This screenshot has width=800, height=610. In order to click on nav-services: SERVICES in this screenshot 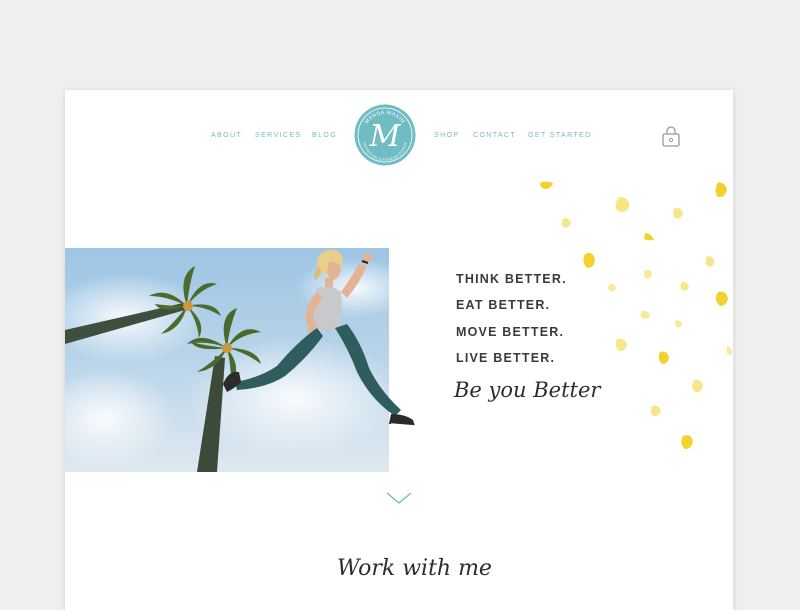, I will do `click(278, 135)`.